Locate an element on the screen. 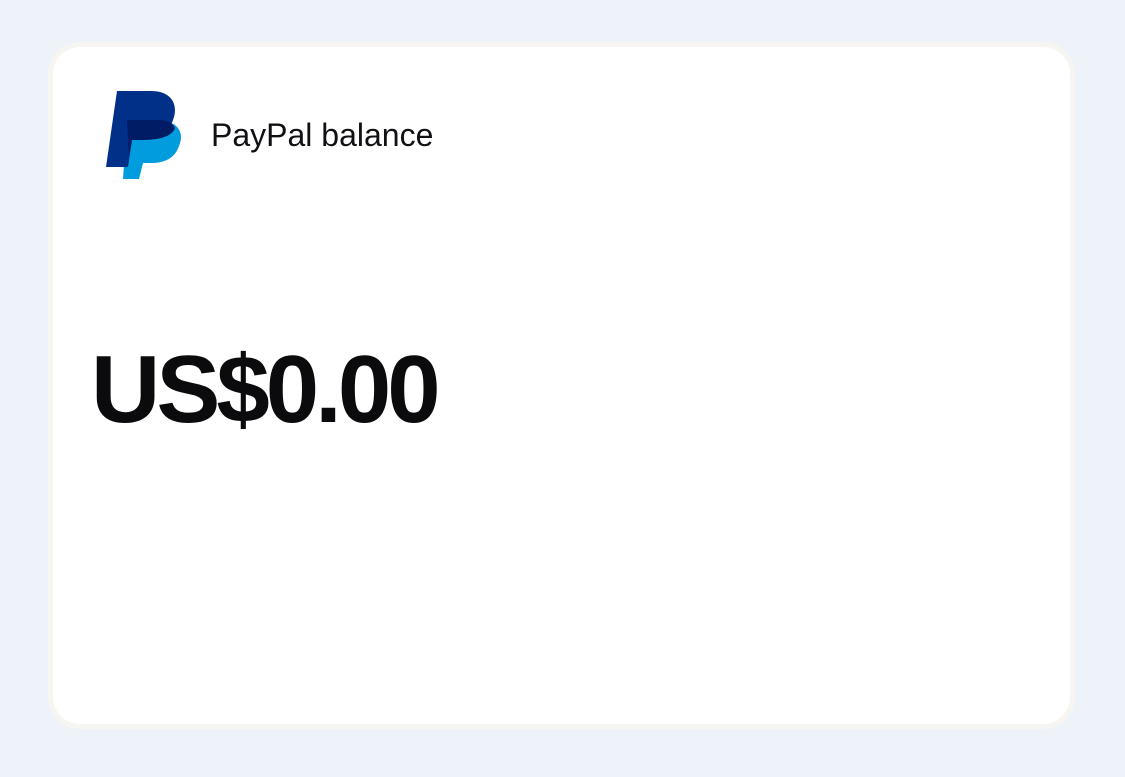 The width and height of the screenshot is (1125, 777). balance-amount: US$0.00 is located at coordinates (266, 389).